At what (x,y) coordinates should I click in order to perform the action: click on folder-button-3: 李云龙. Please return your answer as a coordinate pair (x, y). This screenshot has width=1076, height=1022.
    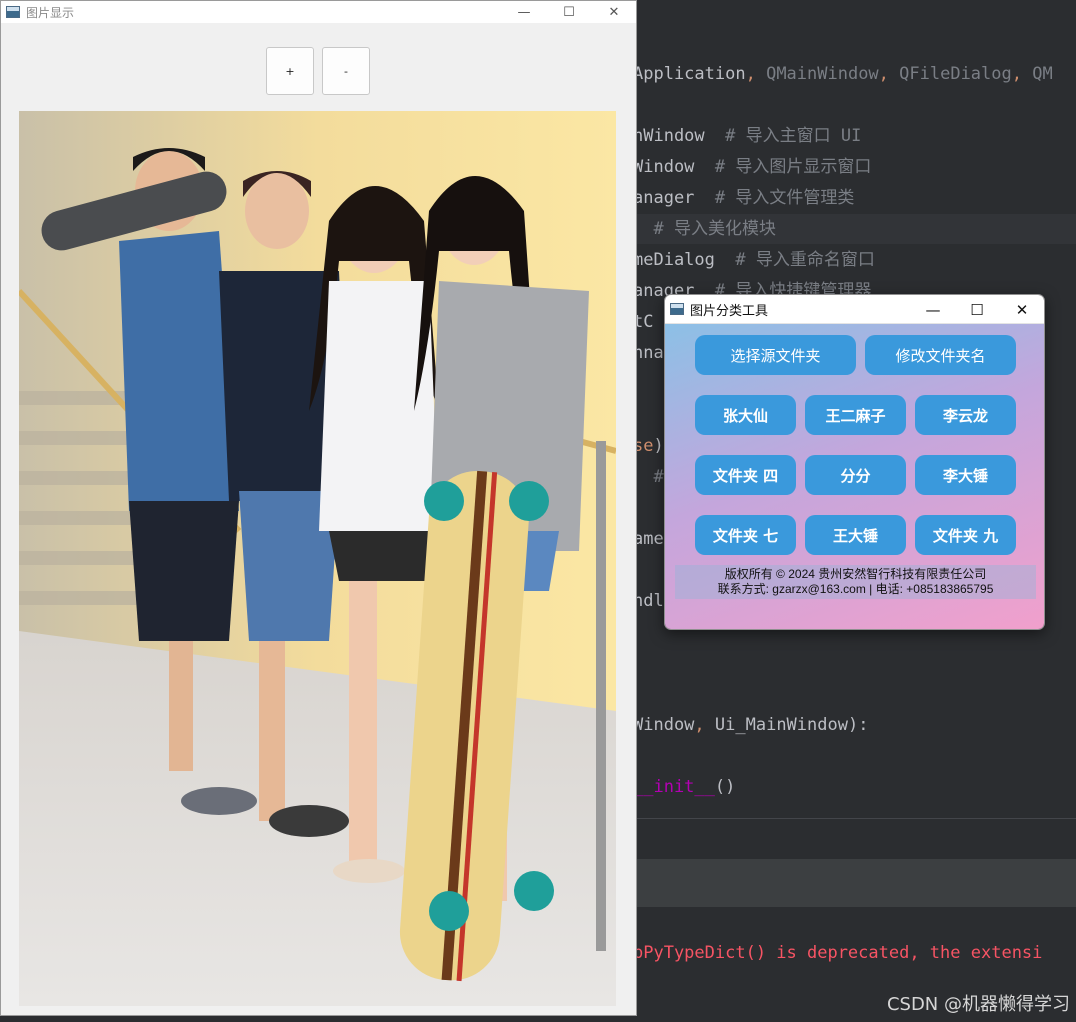
    Looking at the image, I should click on (965, 415).